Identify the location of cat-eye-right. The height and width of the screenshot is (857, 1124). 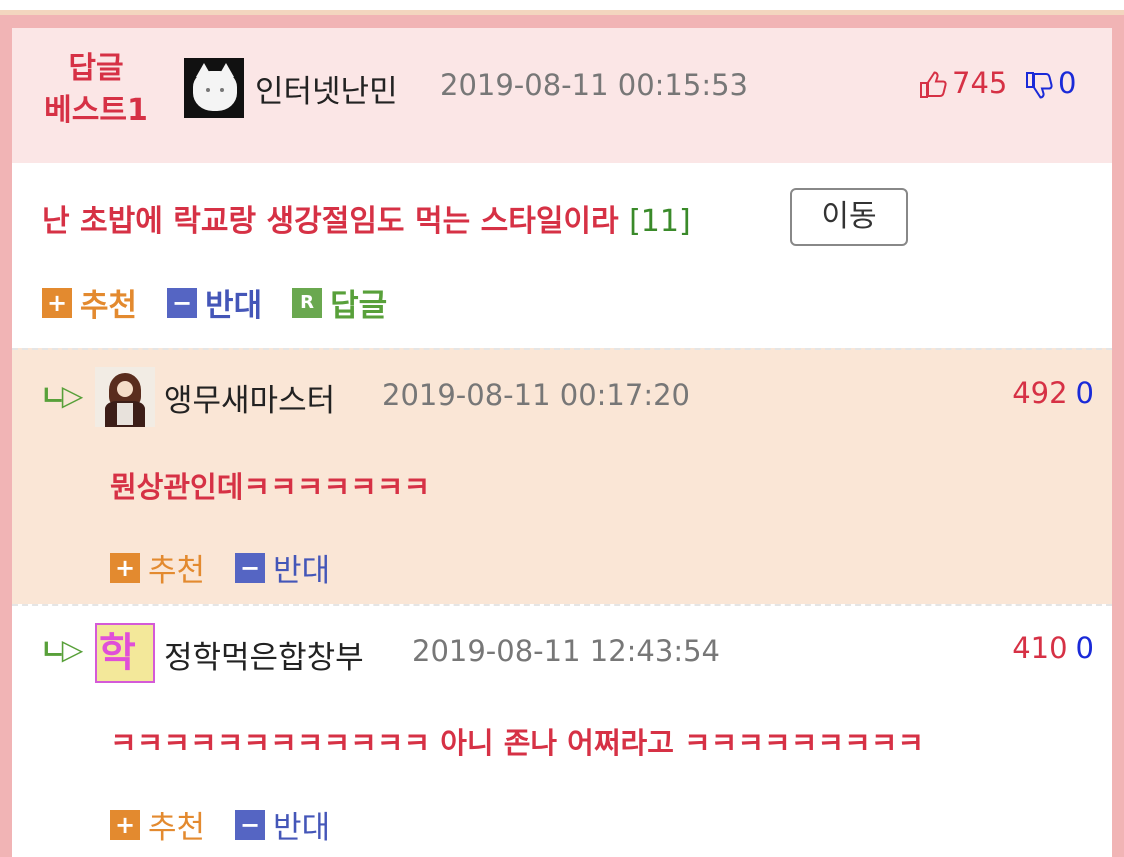
(222, 90).